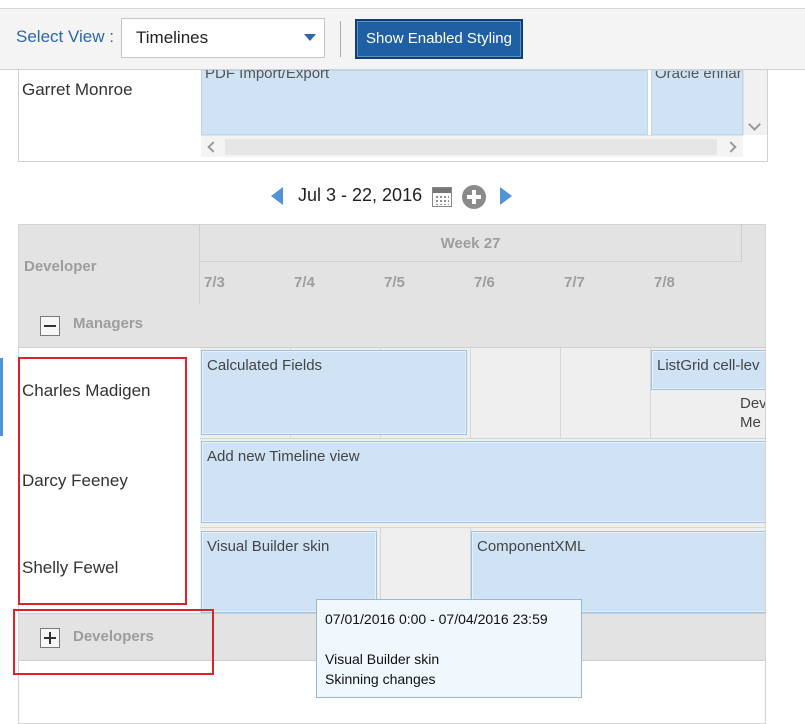  Describe the element at coordinates (277, 196) in the screenshot. I see `previous-arrow-icon` at that location.